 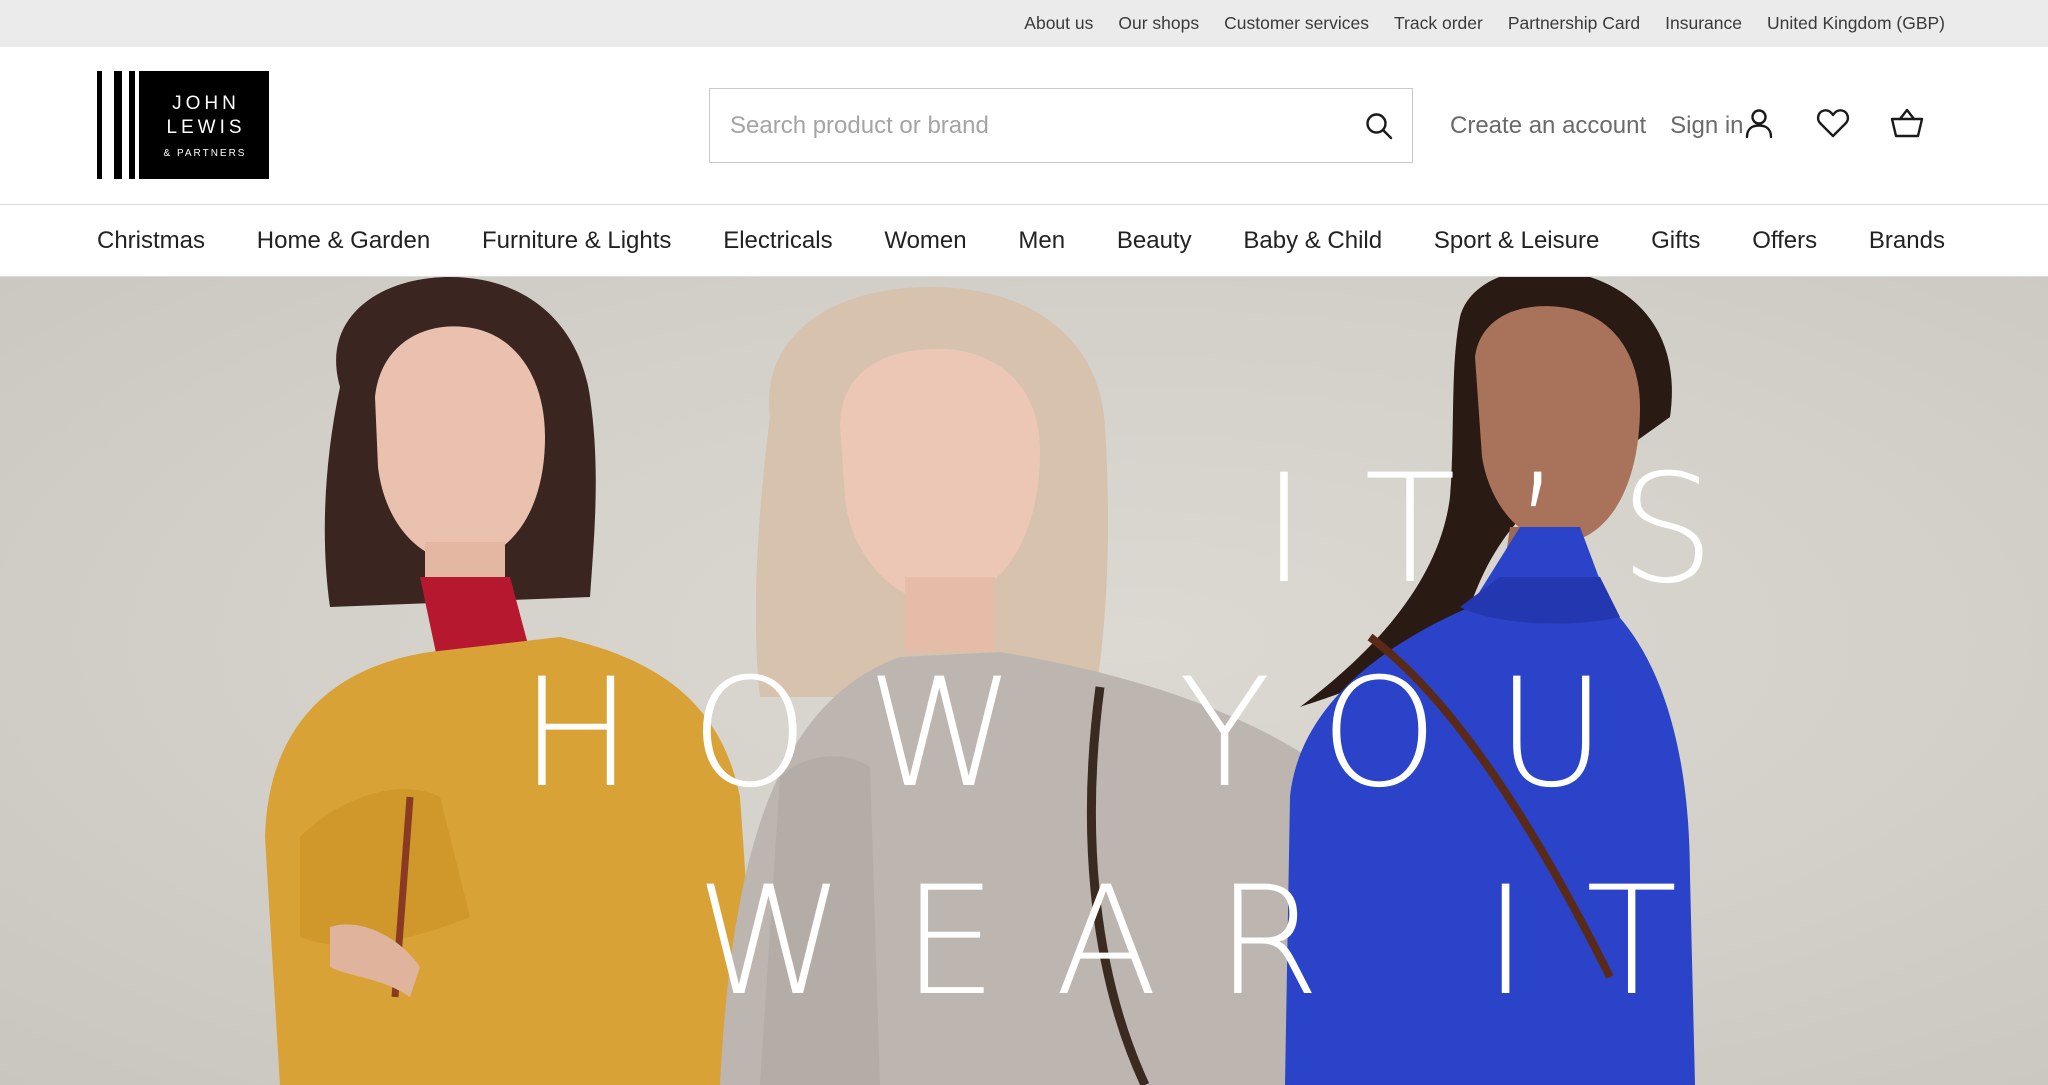 What do you see at coordinates (1856, 23) in the screenshot?
I see `region-selector: United Kingdom (GBP)` at bounding box center [1856, 23].